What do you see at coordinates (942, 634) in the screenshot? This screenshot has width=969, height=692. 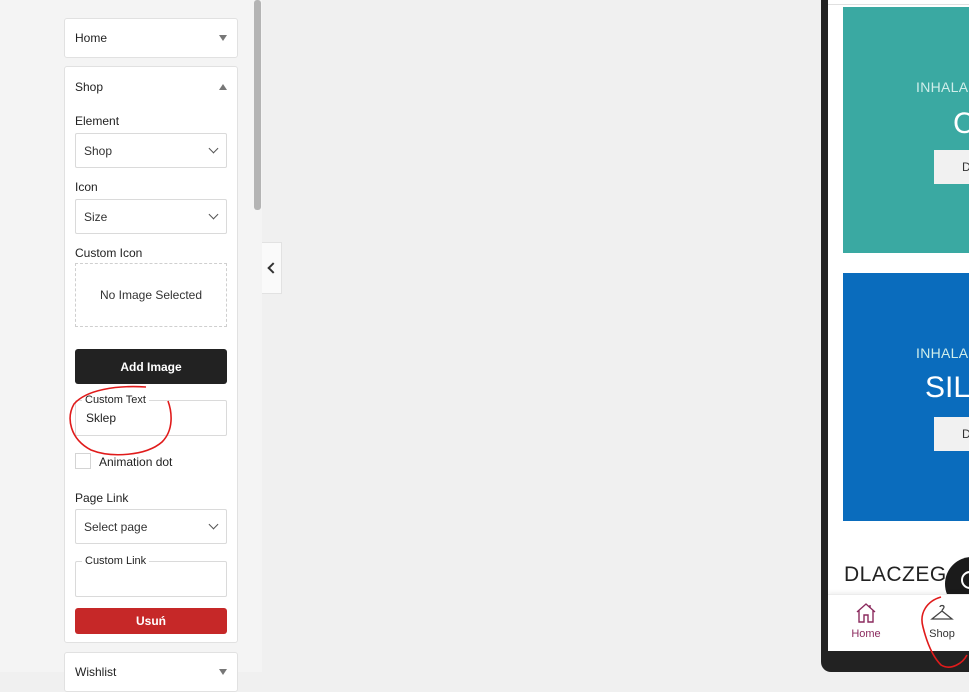 I see `nav-shop-label: Shop` at bounding box center [942, 634].